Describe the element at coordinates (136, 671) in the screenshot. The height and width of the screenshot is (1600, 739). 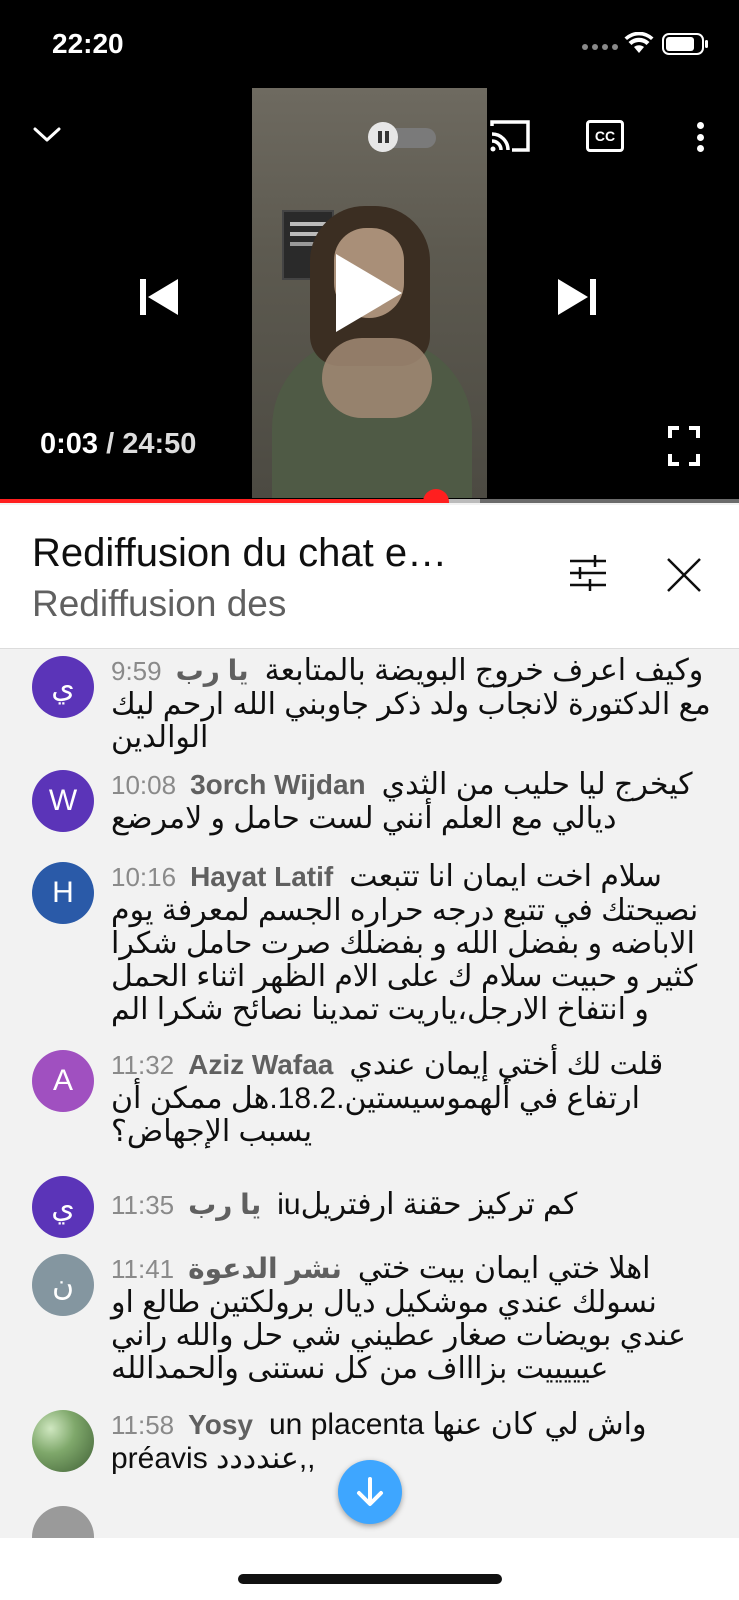
I see `message-time: 9:59` at that location.